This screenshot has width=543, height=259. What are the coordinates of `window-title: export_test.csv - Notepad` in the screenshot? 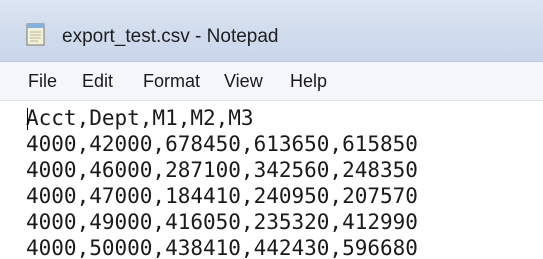 It's located at (170, 36).